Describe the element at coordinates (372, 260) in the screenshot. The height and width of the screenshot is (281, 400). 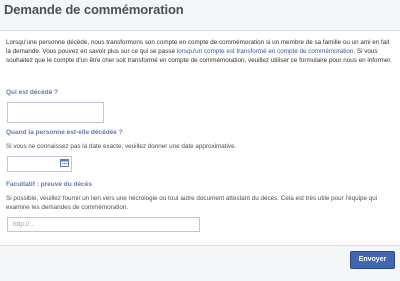
I see `submit-button: Envoyer` at that location.